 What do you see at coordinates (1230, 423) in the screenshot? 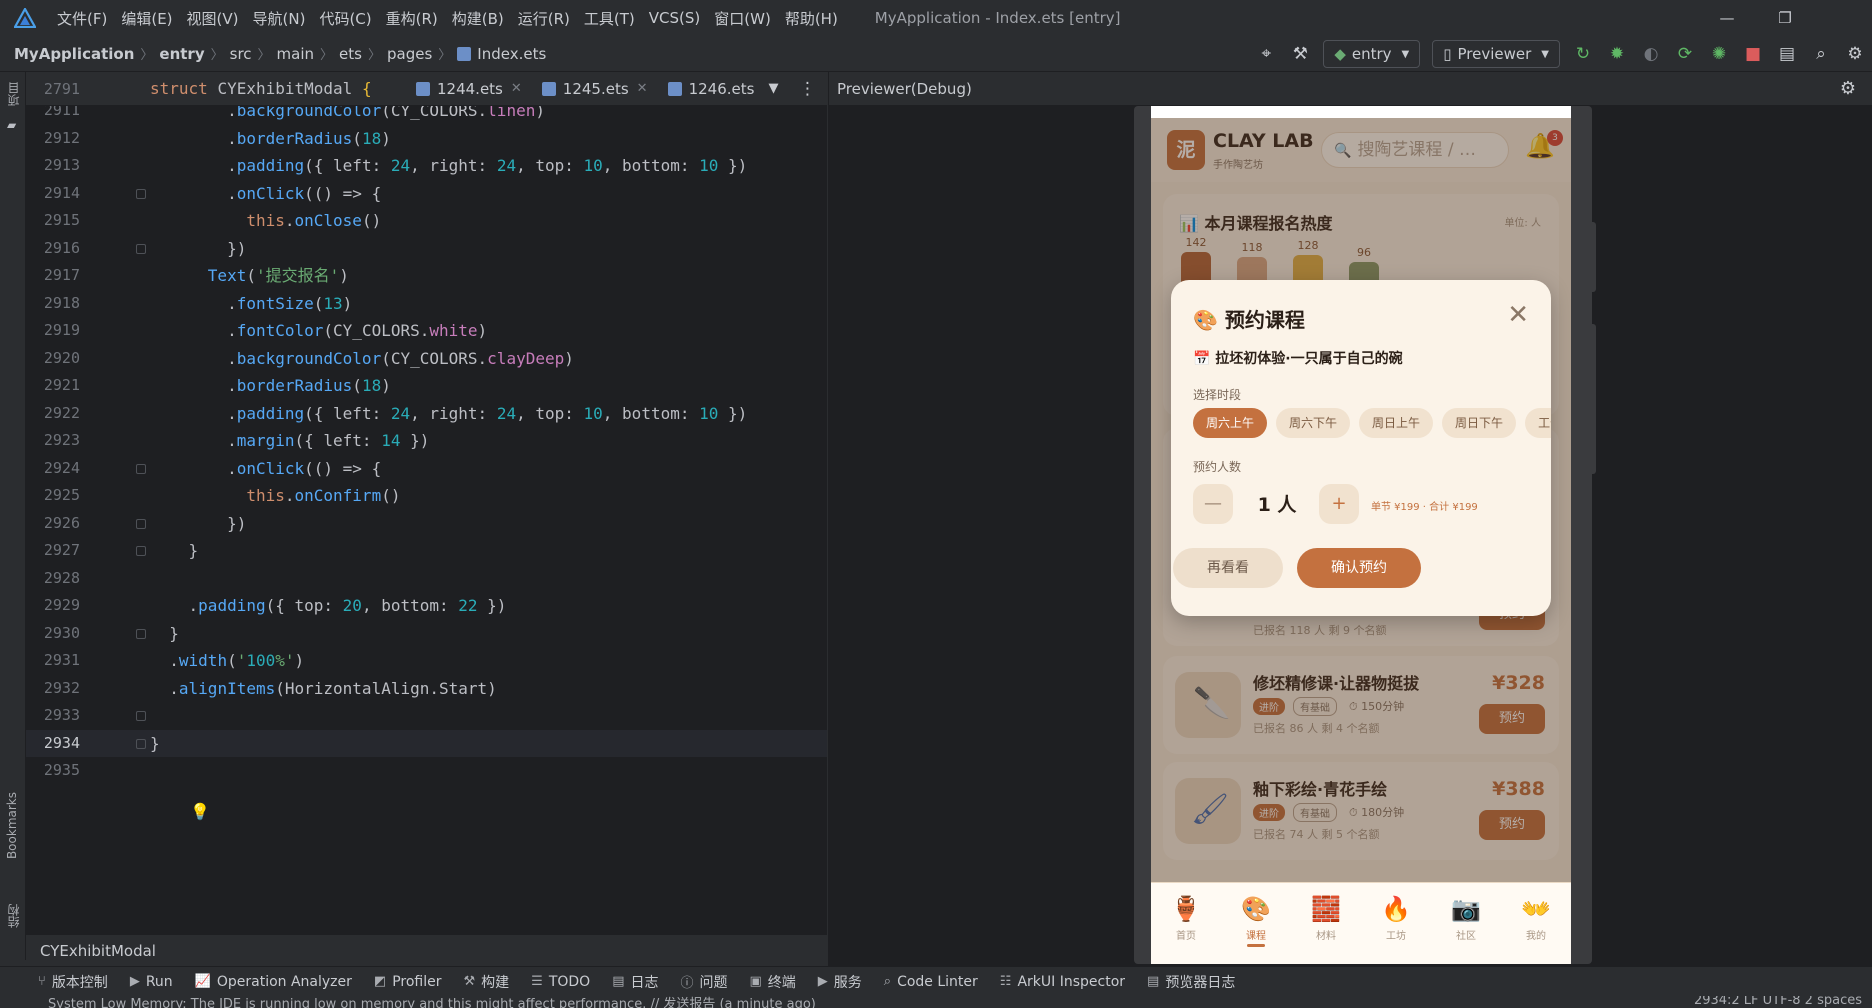
I see `slot-option: 周六上午` at bounding box center [1230, 423].